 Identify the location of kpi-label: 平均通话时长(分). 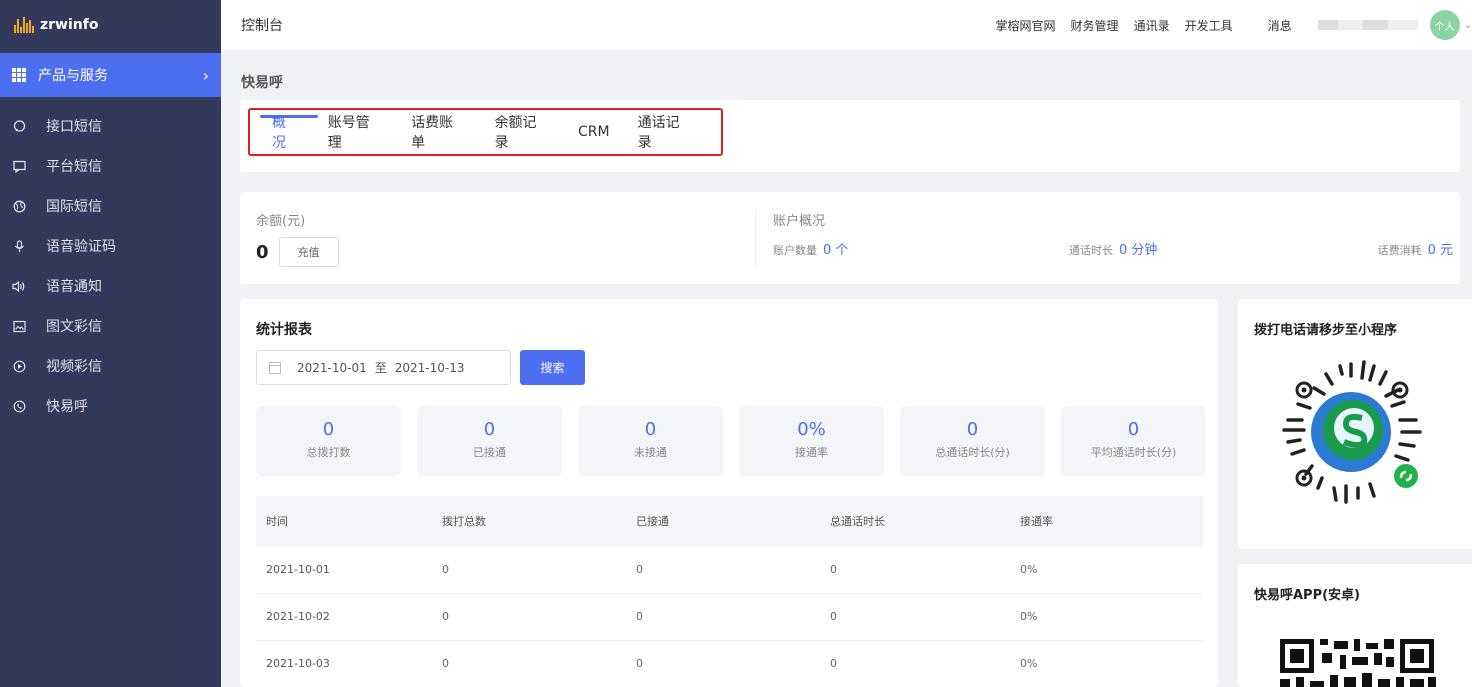
(1133, 452).